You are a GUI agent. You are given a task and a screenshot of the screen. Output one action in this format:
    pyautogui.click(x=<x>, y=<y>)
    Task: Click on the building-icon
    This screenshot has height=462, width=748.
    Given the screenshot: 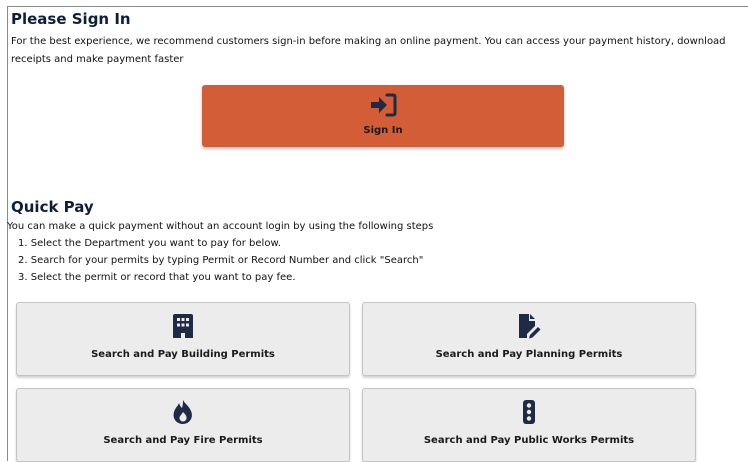 What is the action you would take?
    pyautogui.click(x=183, y=326)
    